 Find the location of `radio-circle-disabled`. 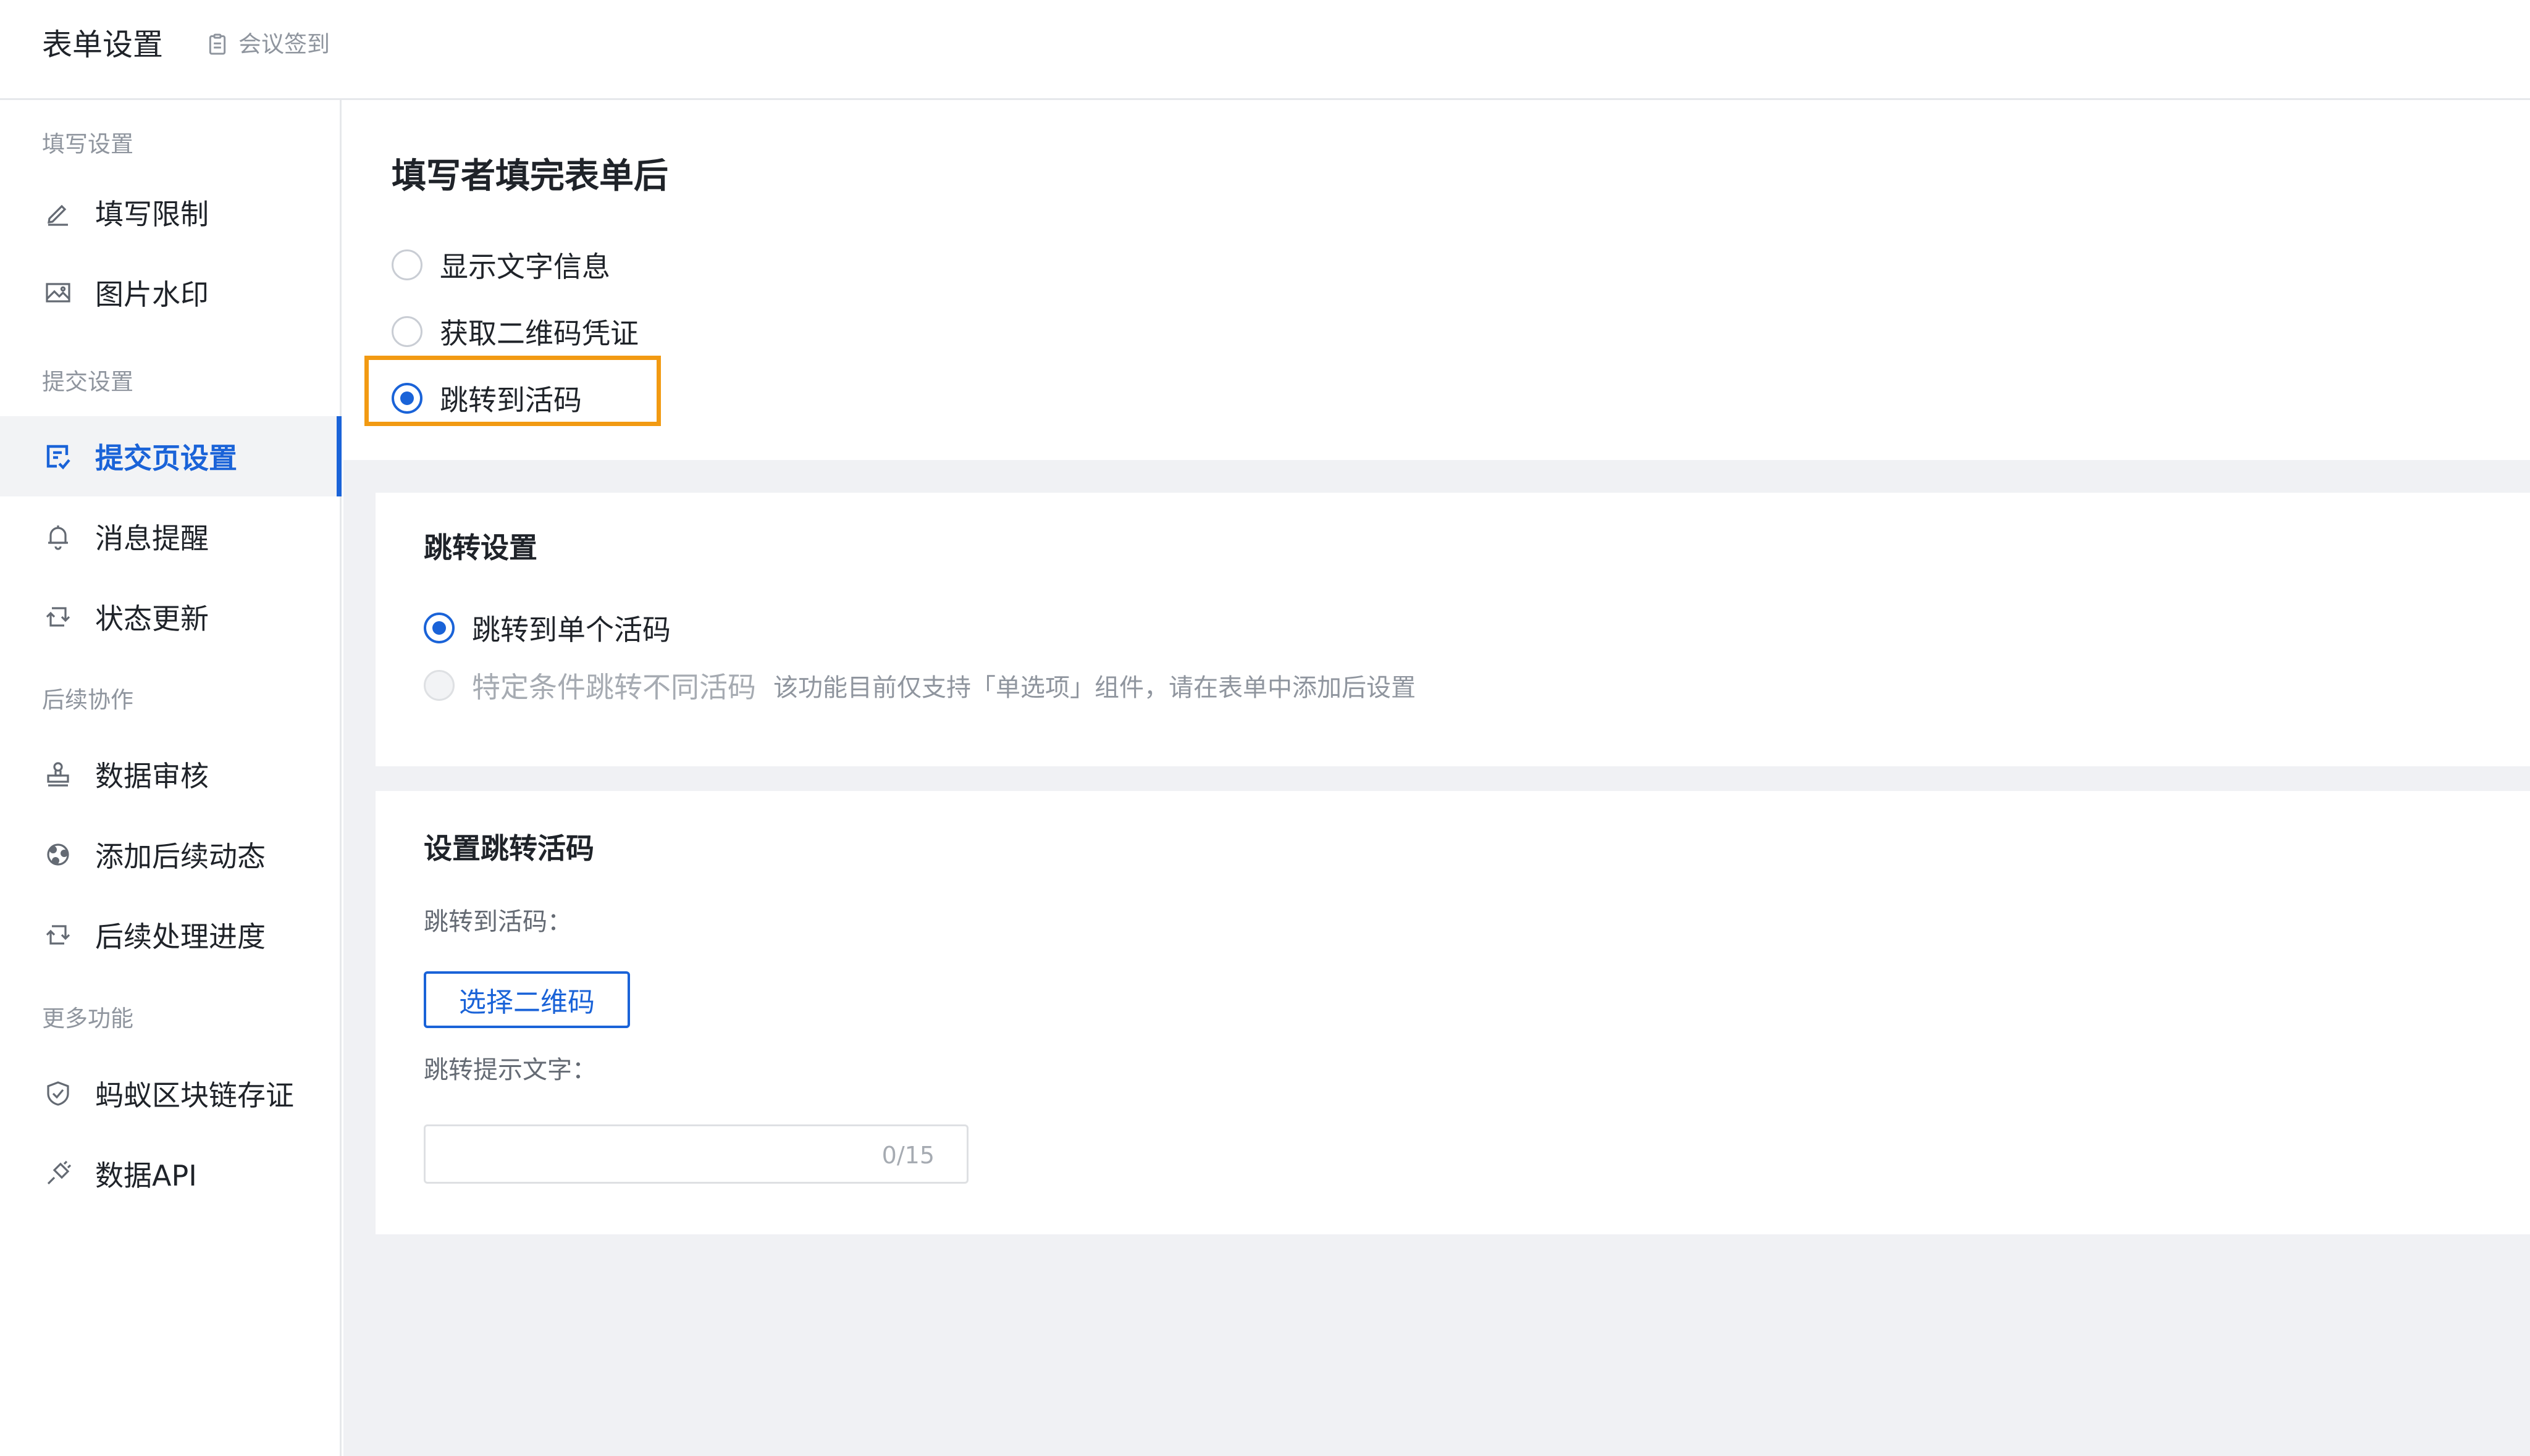

radio-circle-disabled is located at coordinates (439, 685).